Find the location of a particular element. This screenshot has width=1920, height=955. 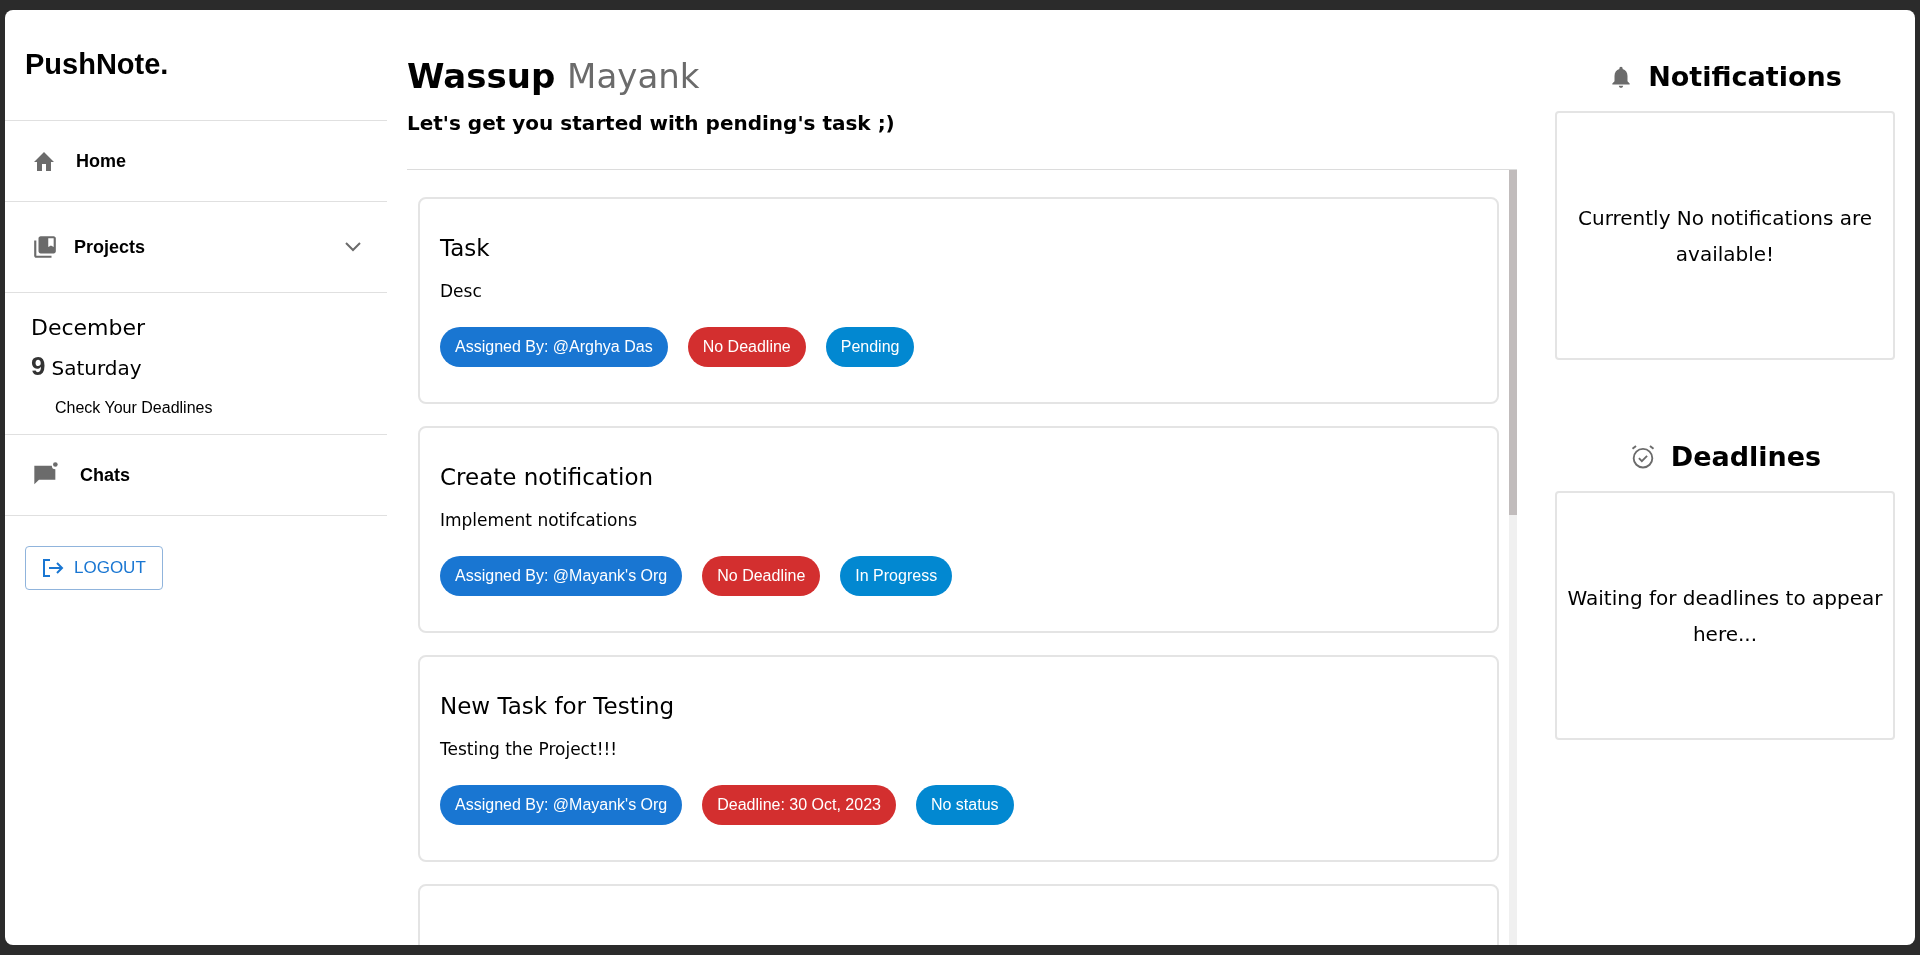

task-title: Task is located at coordinates (465, 248).